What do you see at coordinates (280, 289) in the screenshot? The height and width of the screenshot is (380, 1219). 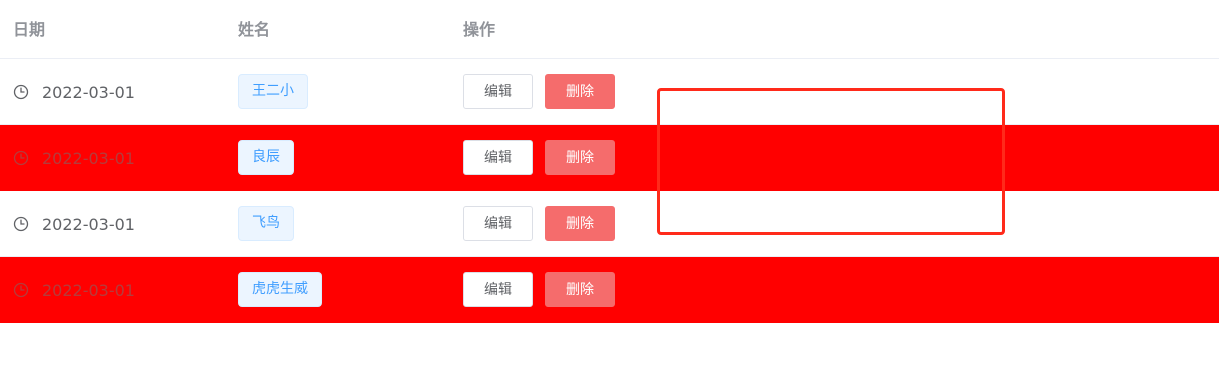 I see `name-tag: 虎虎生威` at bounding box center [280, 289].